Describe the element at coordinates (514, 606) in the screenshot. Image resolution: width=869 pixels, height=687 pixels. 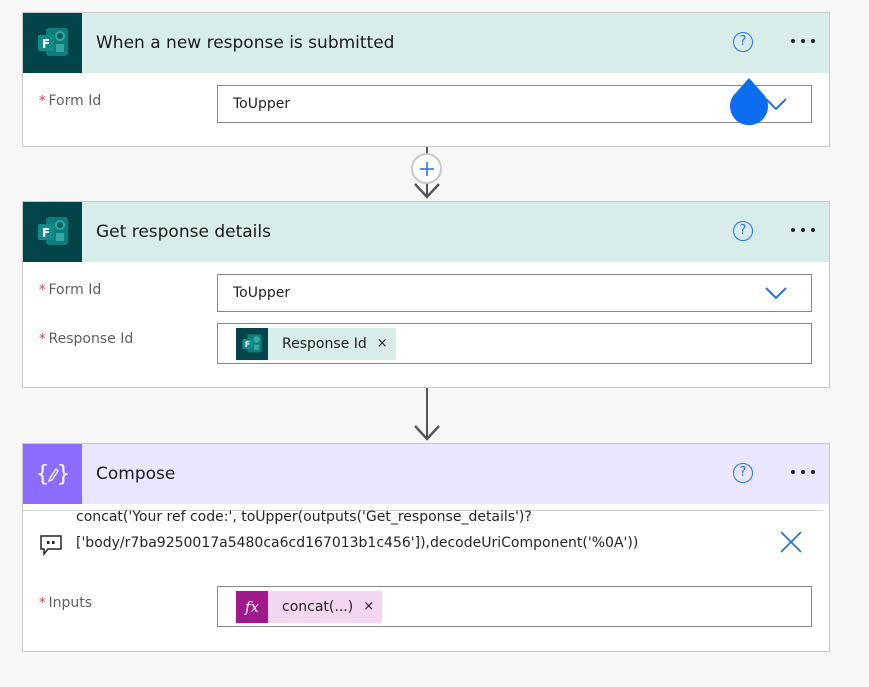
I see `inputs-field: fx concat(...) ×` at that location.